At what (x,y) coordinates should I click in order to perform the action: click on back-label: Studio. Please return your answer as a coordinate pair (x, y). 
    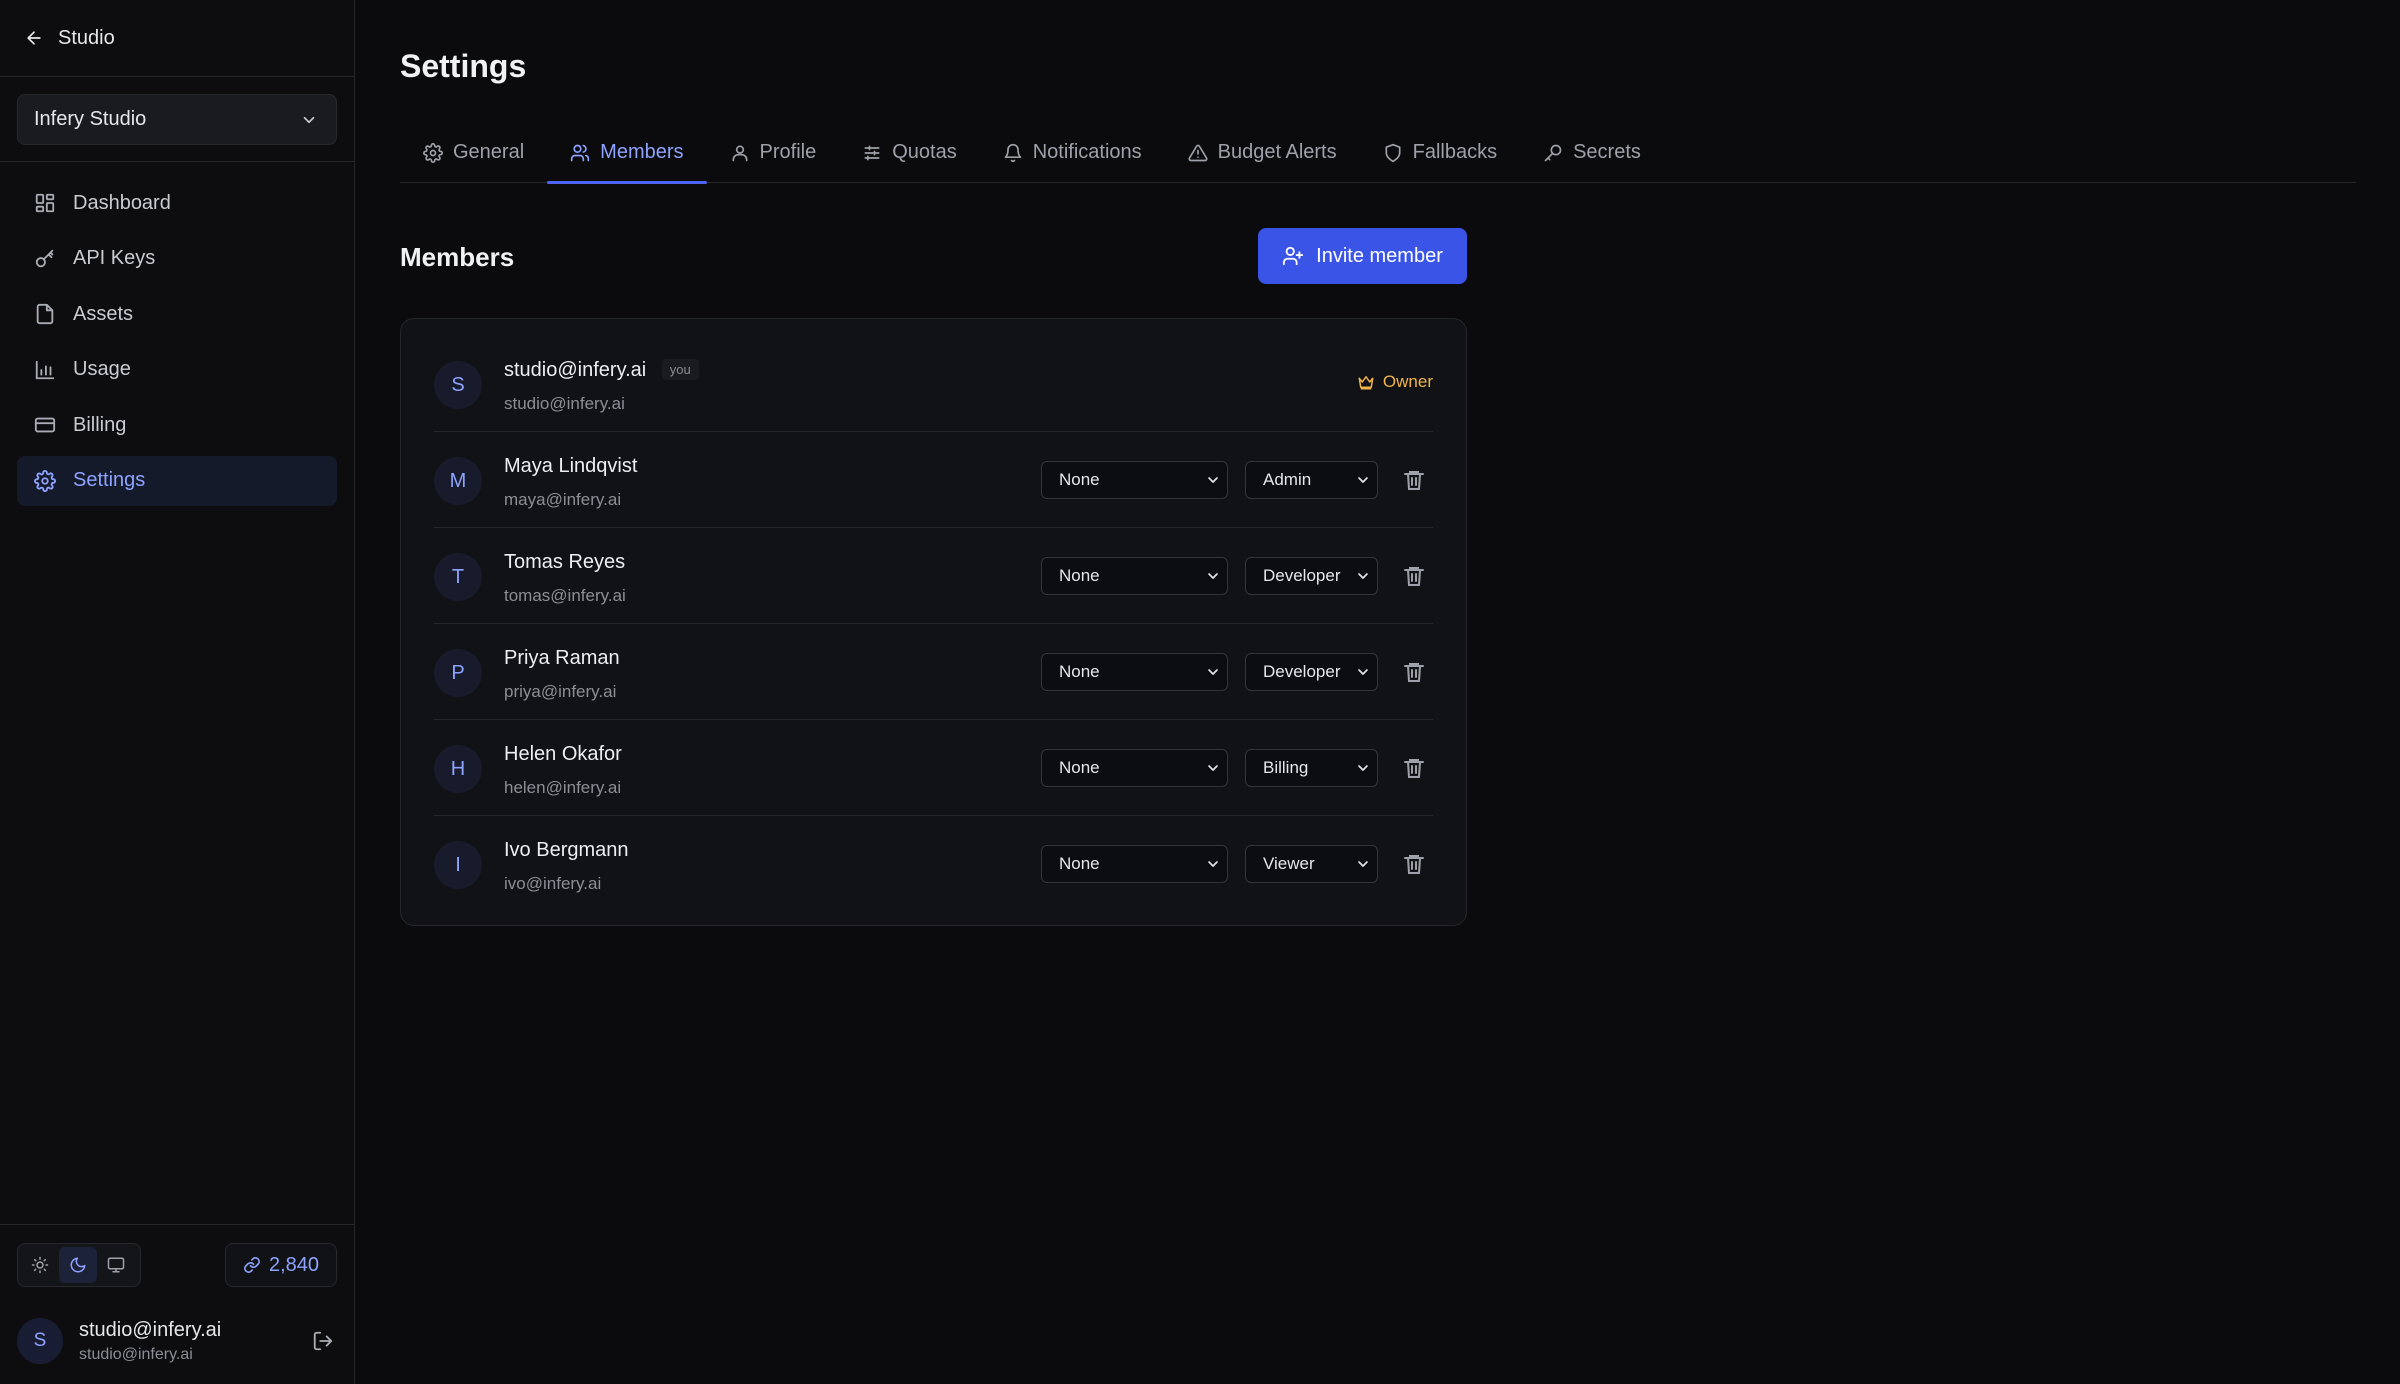
    Looking at the image, I should click on (86, 37).